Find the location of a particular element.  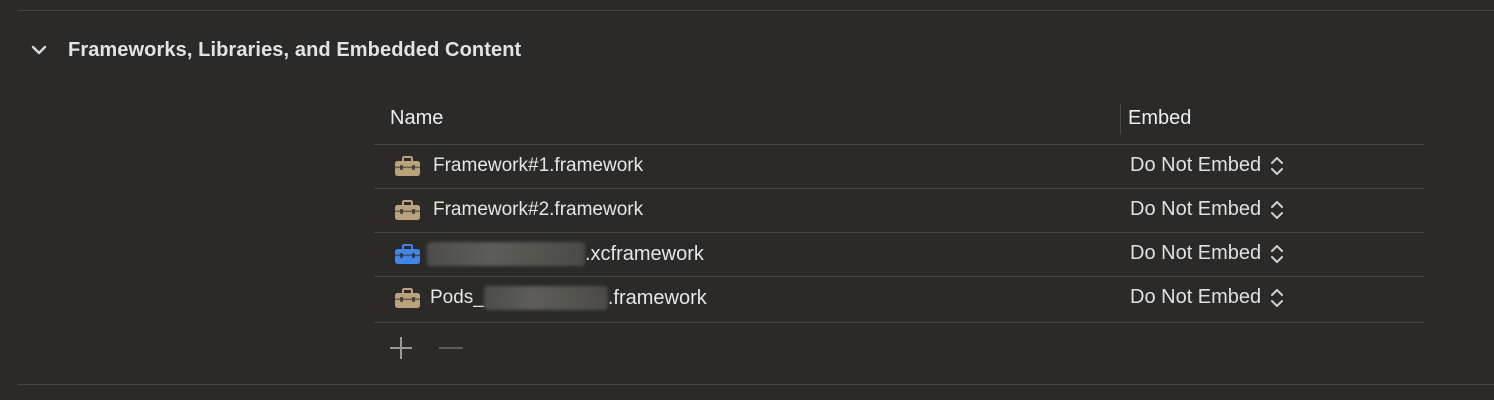

framework-name-prefix: Pods_ is located at coordinates (457, 297).